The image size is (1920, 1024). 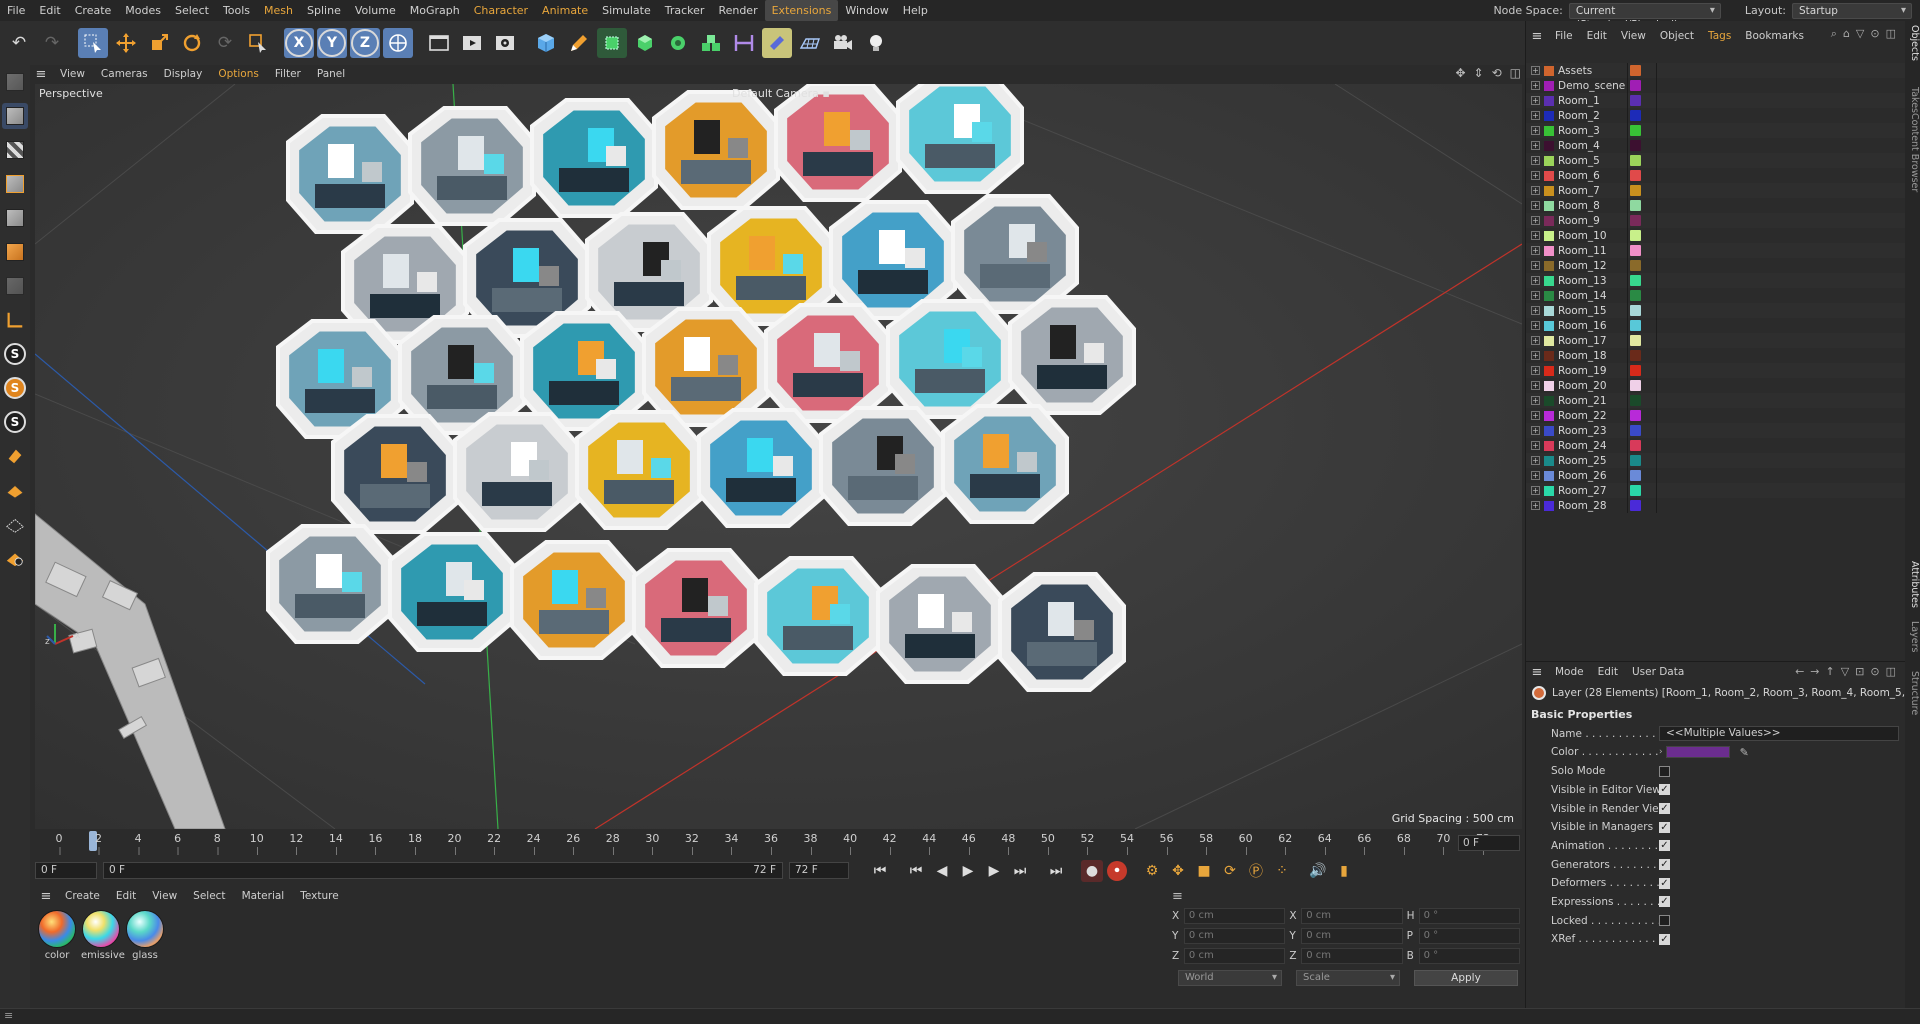 I want to click on menu-spline: Spline, so click(x=324, y=10).